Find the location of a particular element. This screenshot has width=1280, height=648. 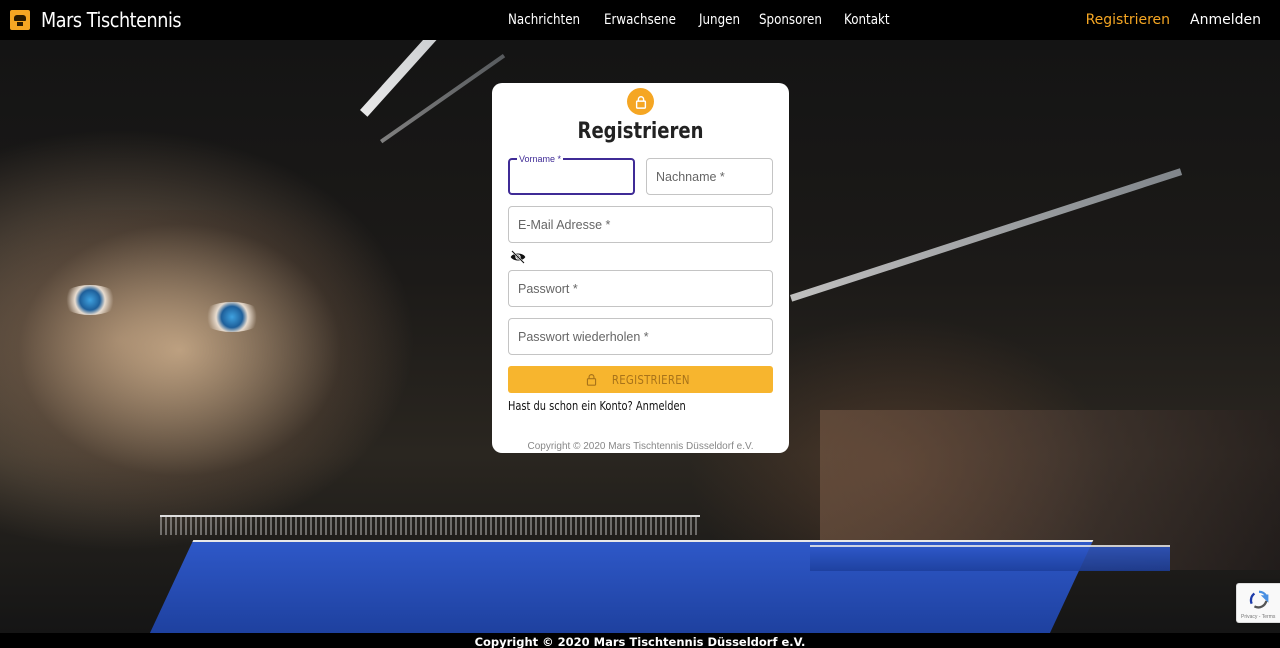

brand: Mars Tischtennis is located at coordinates (105, 20).